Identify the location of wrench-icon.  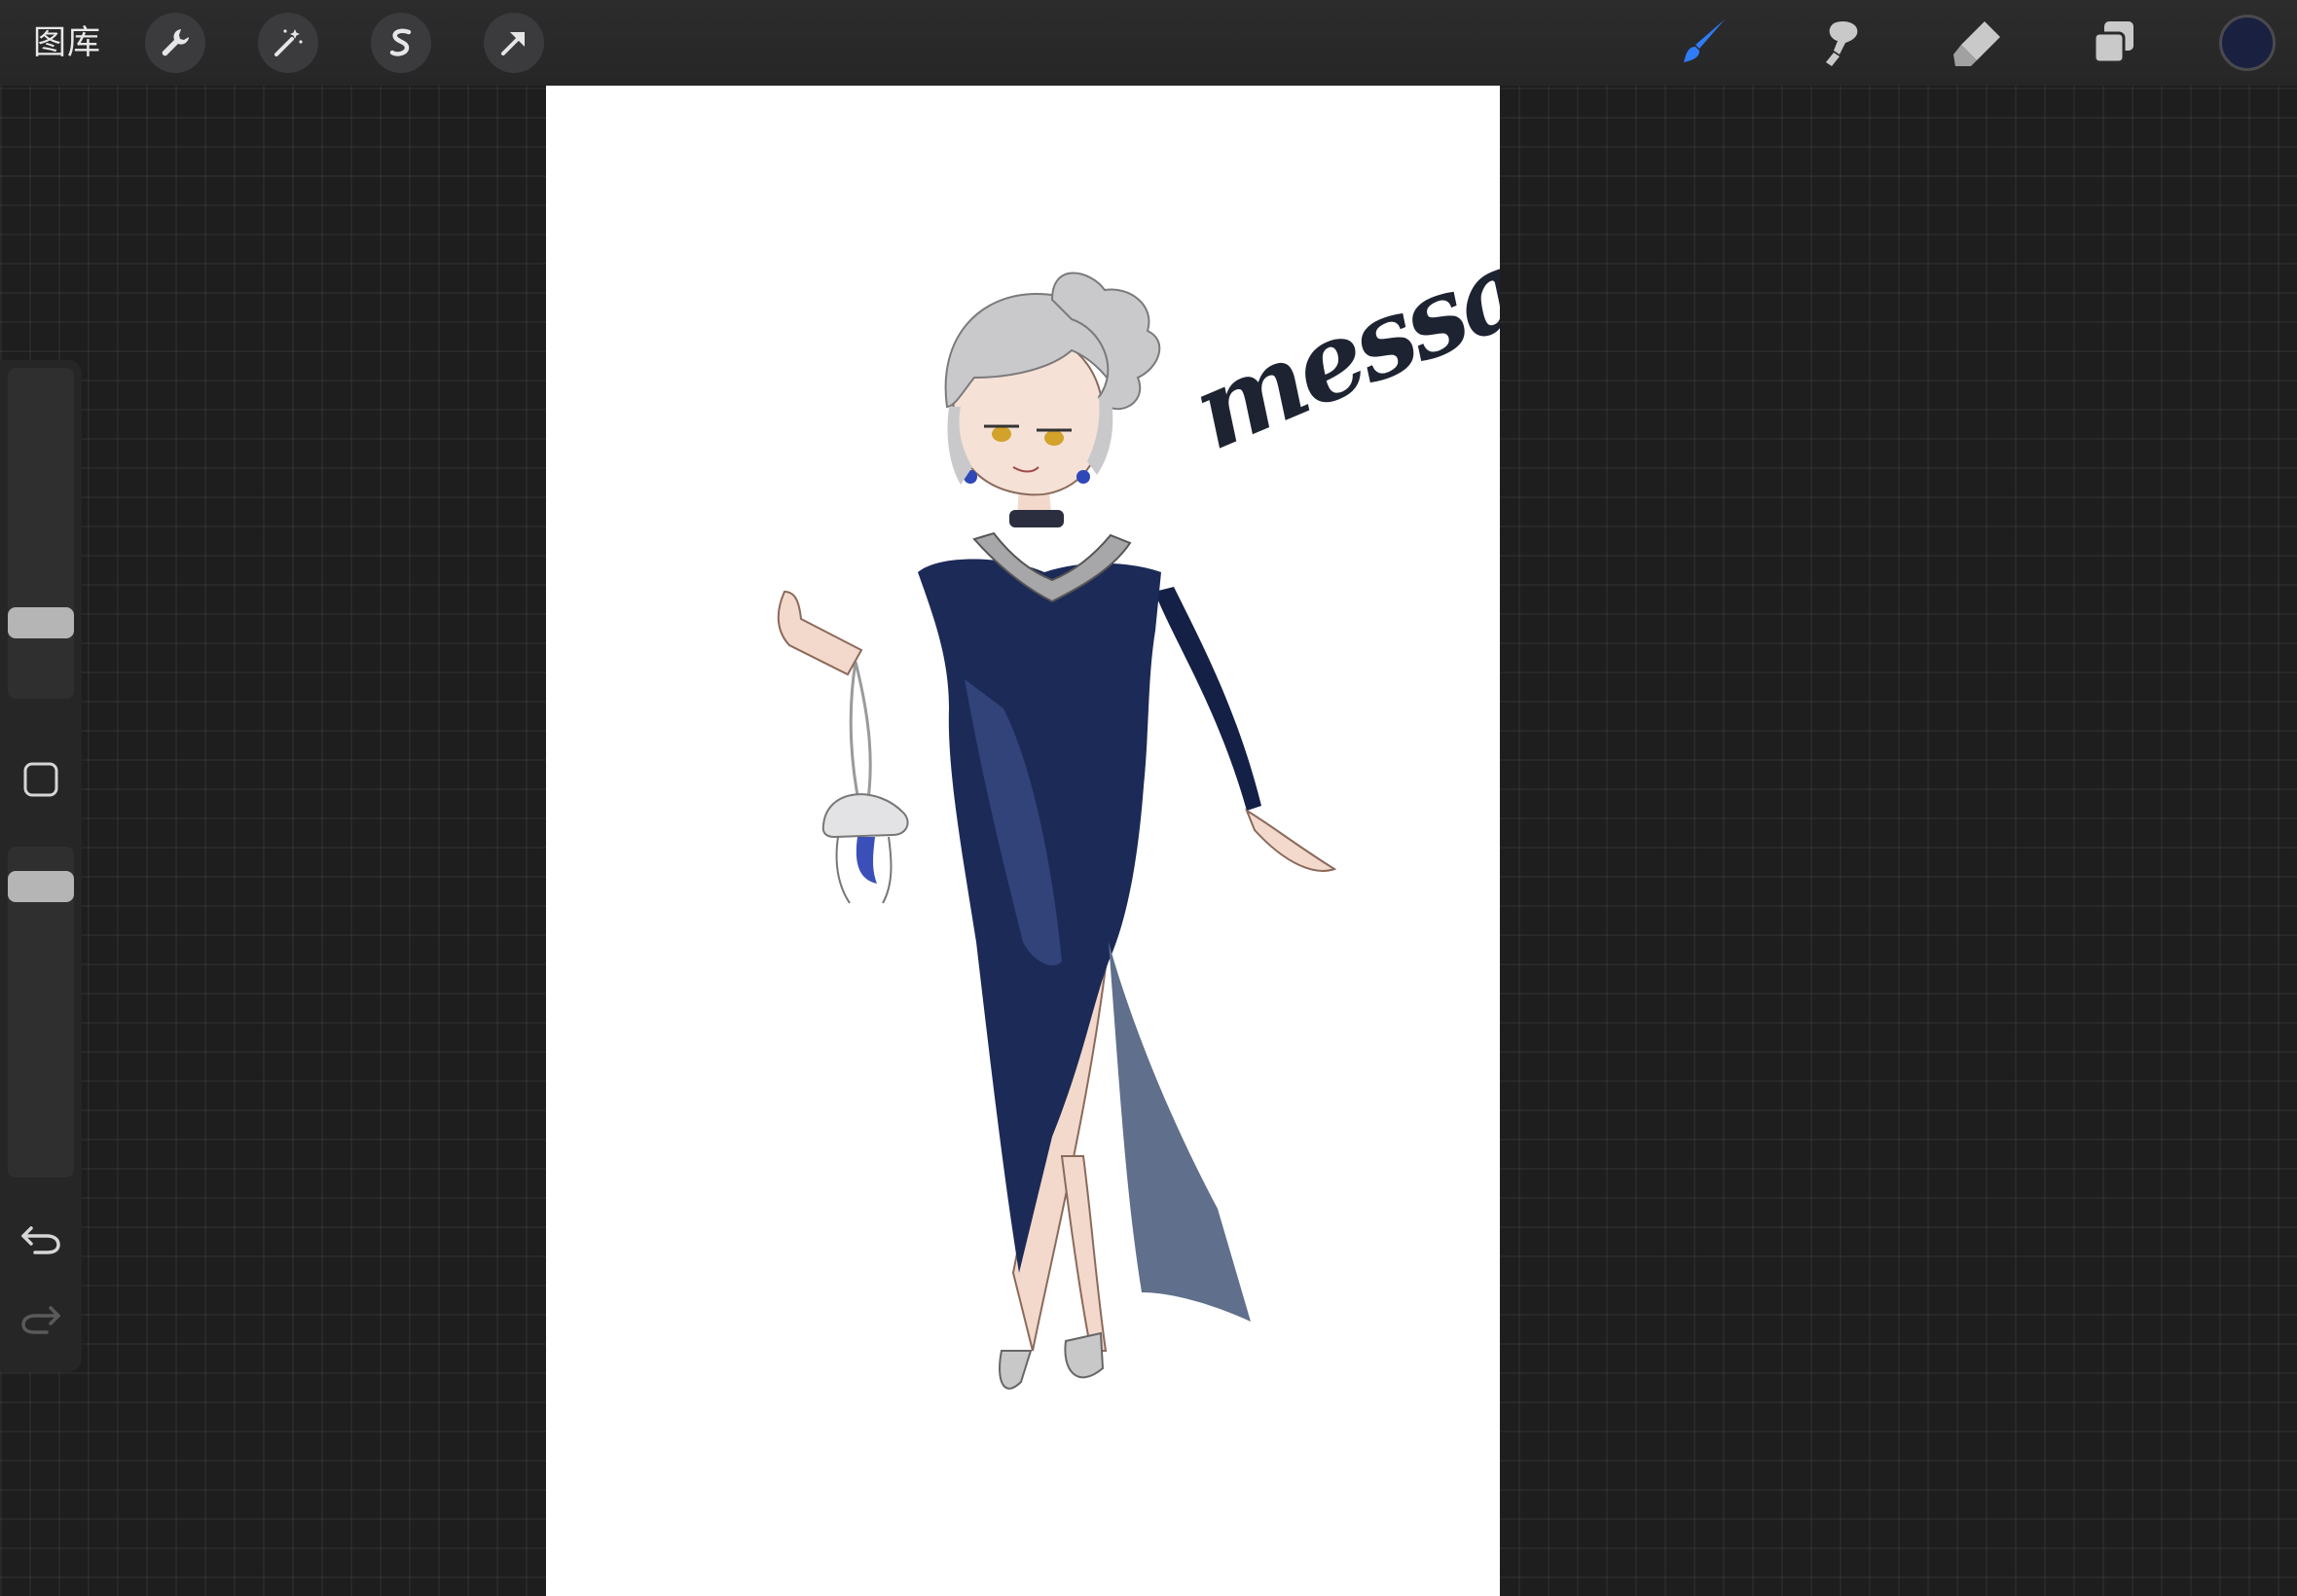
(175, 42).